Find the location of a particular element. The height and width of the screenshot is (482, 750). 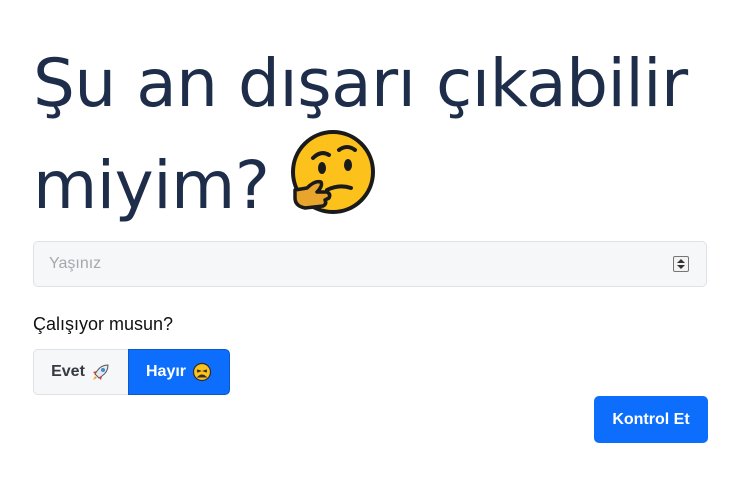

age-input is located at coordinates (370, 264).